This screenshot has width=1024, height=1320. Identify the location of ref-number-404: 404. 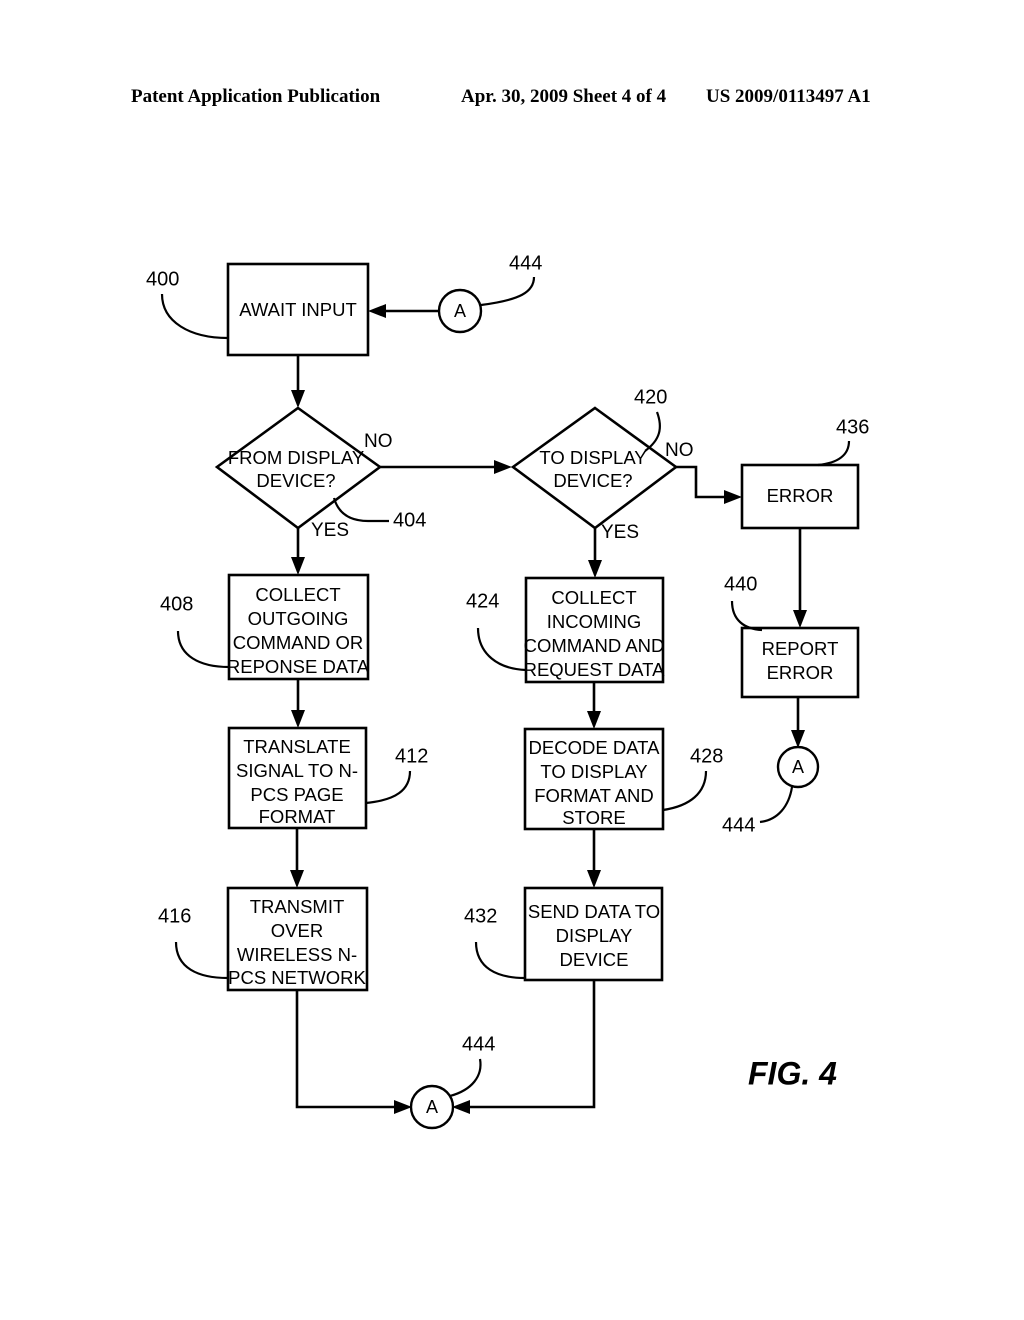
(409, 520).